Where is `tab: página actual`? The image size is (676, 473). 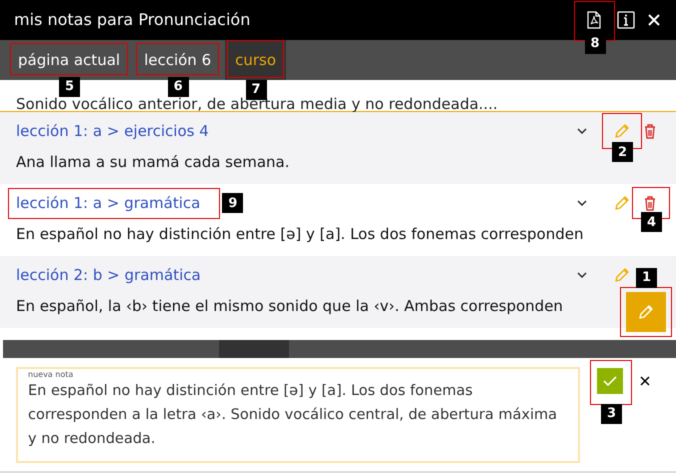
tab: página actual is located at coordinates (69, 60).